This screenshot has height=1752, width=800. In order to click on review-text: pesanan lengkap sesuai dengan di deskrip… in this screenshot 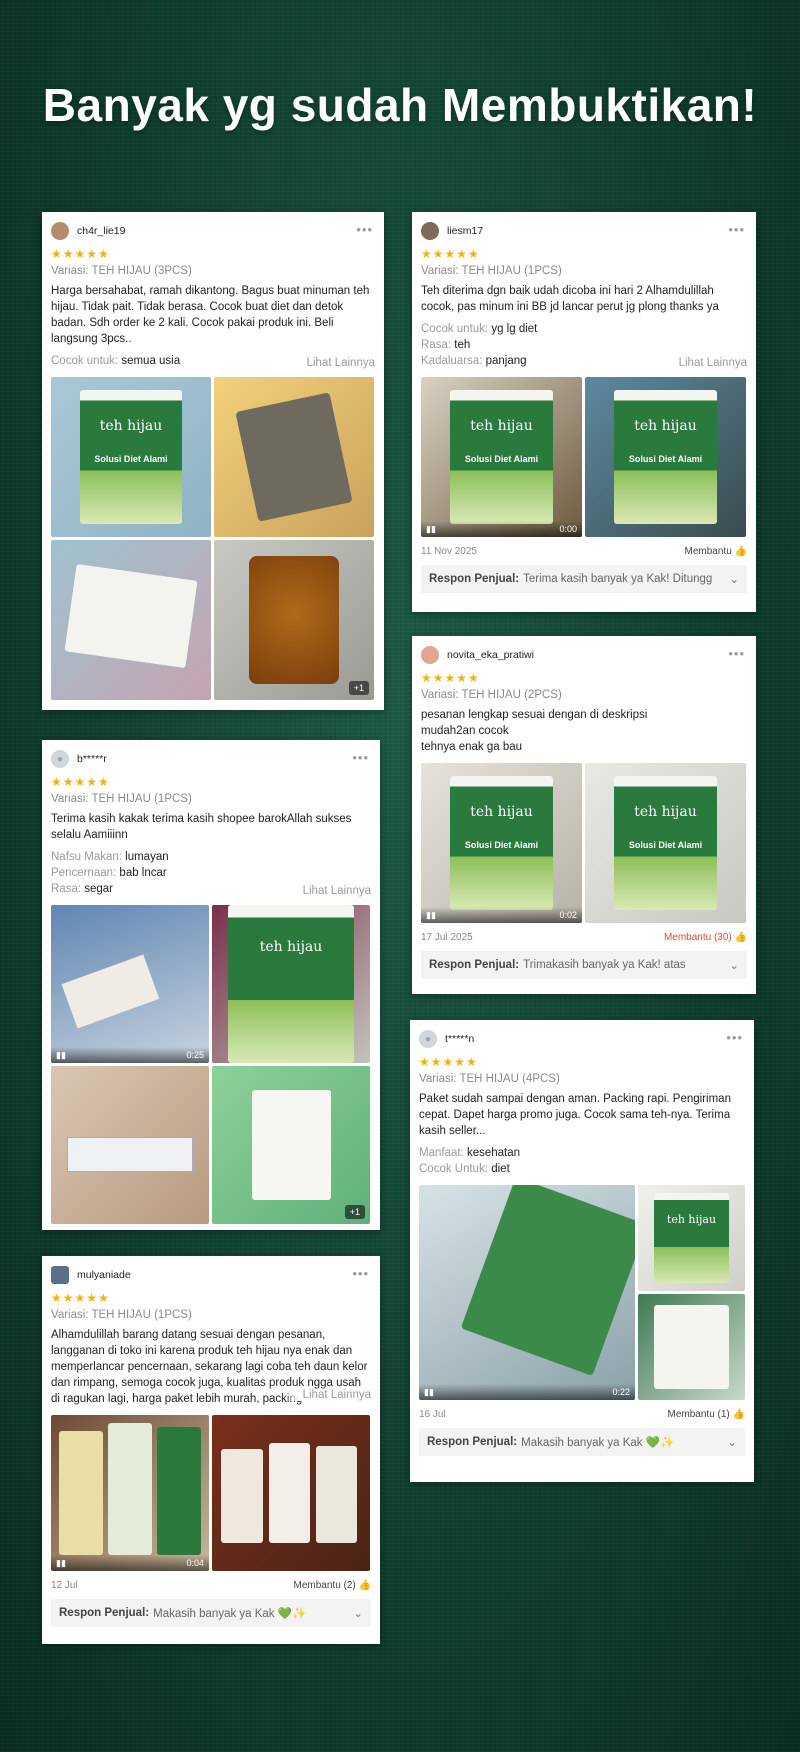, I will do `click(534, 731)`.